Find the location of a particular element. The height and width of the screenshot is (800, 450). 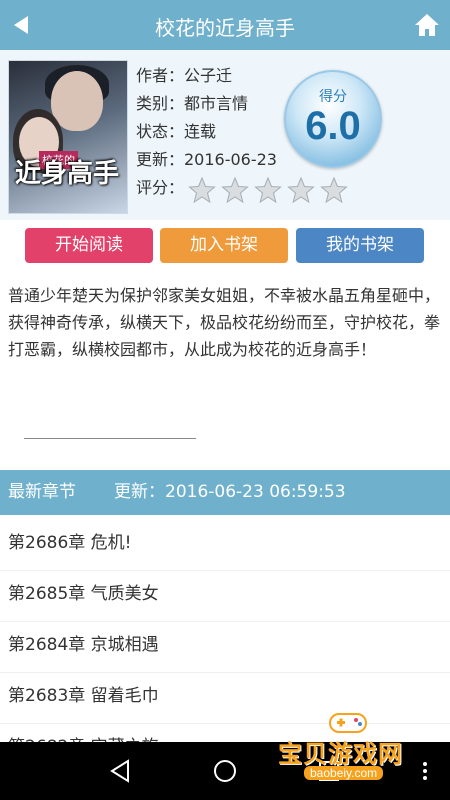

page-title: 校花的近身高手 is located at coordinates (225, 28).